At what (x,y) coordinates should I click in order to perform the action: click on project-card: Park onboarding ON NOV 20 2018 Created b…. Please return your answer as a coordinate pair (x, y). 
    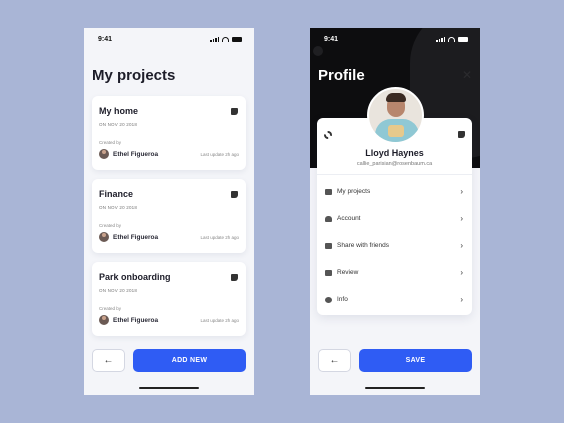
    Looking at the image, I should click on (169, 299).